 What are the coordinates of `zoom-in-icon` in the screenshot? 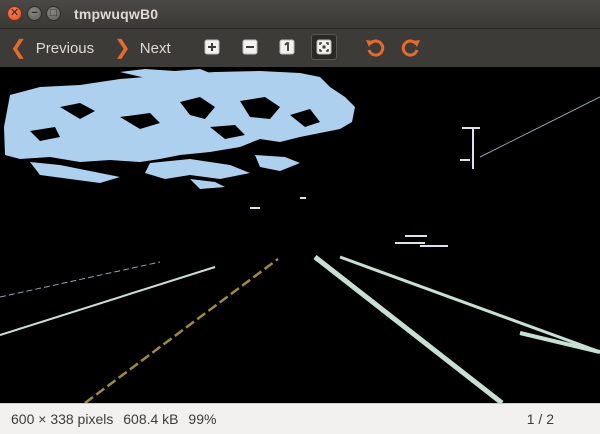 It's located at (212, 47).